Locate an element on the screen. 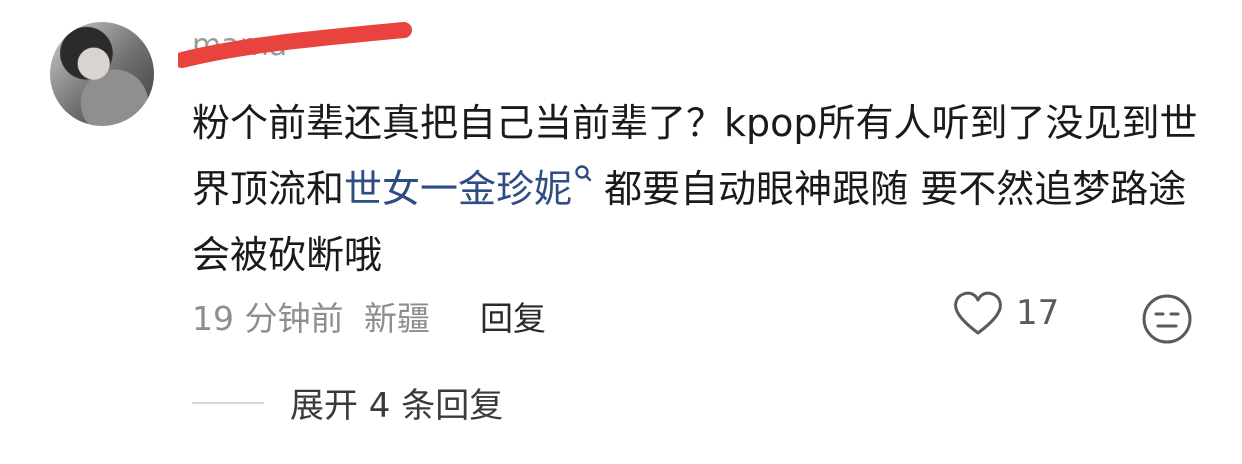 This screenshot has width=1242, height=464. expand-replies: 展开 4 条回复 is located at coordinates (347, 402).